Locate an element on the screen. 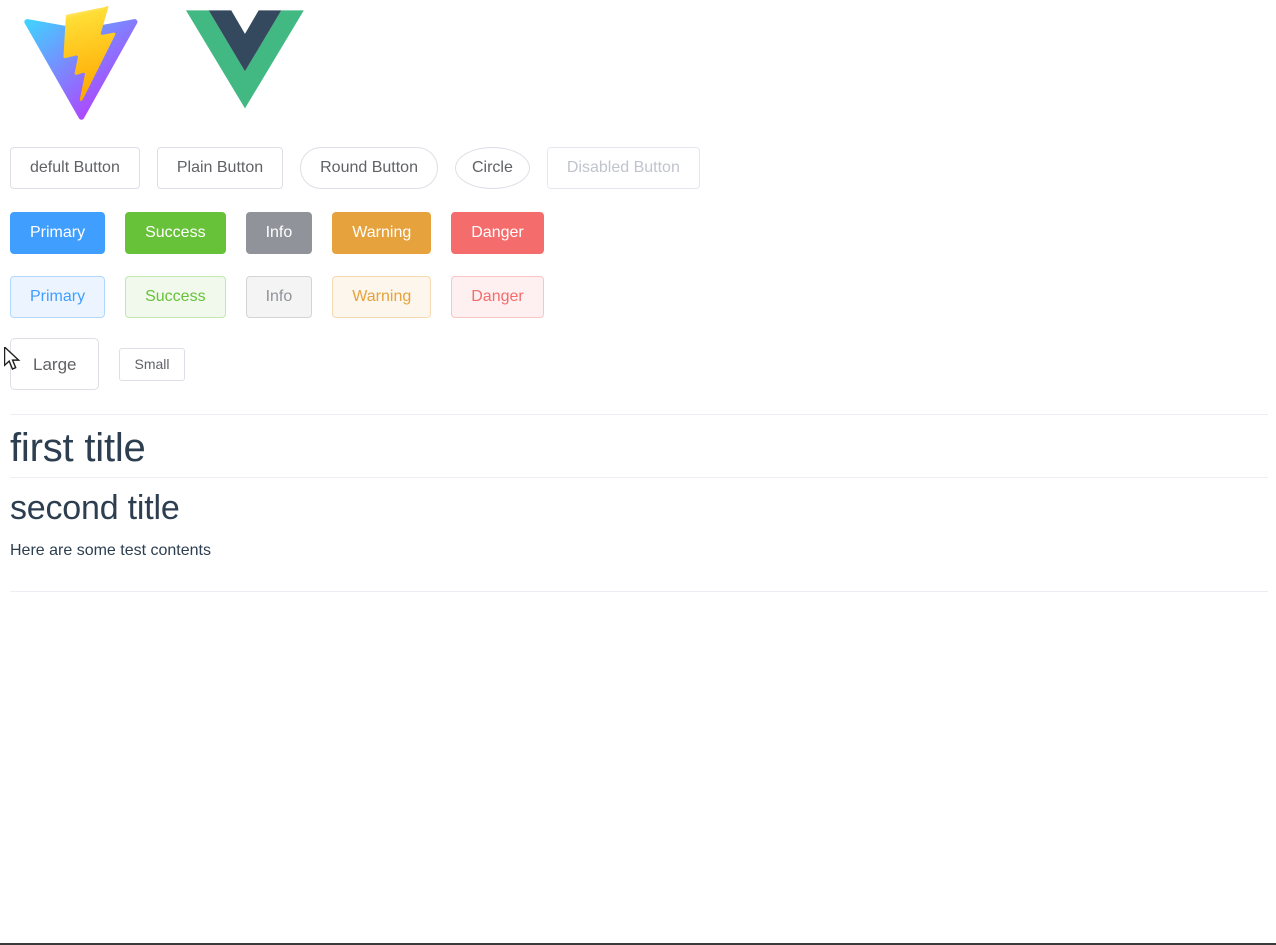 This screenshot has width=1276, height=945. size-button-row: Large Small is located at coordinates (97, 364).